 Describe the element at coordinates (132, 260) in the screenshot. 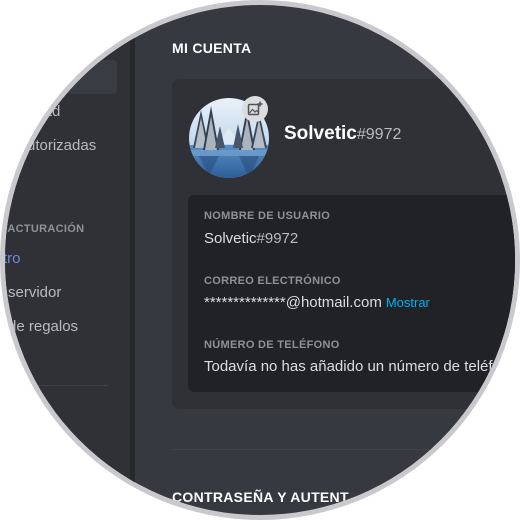

I see `sidebar-separator` at that location.